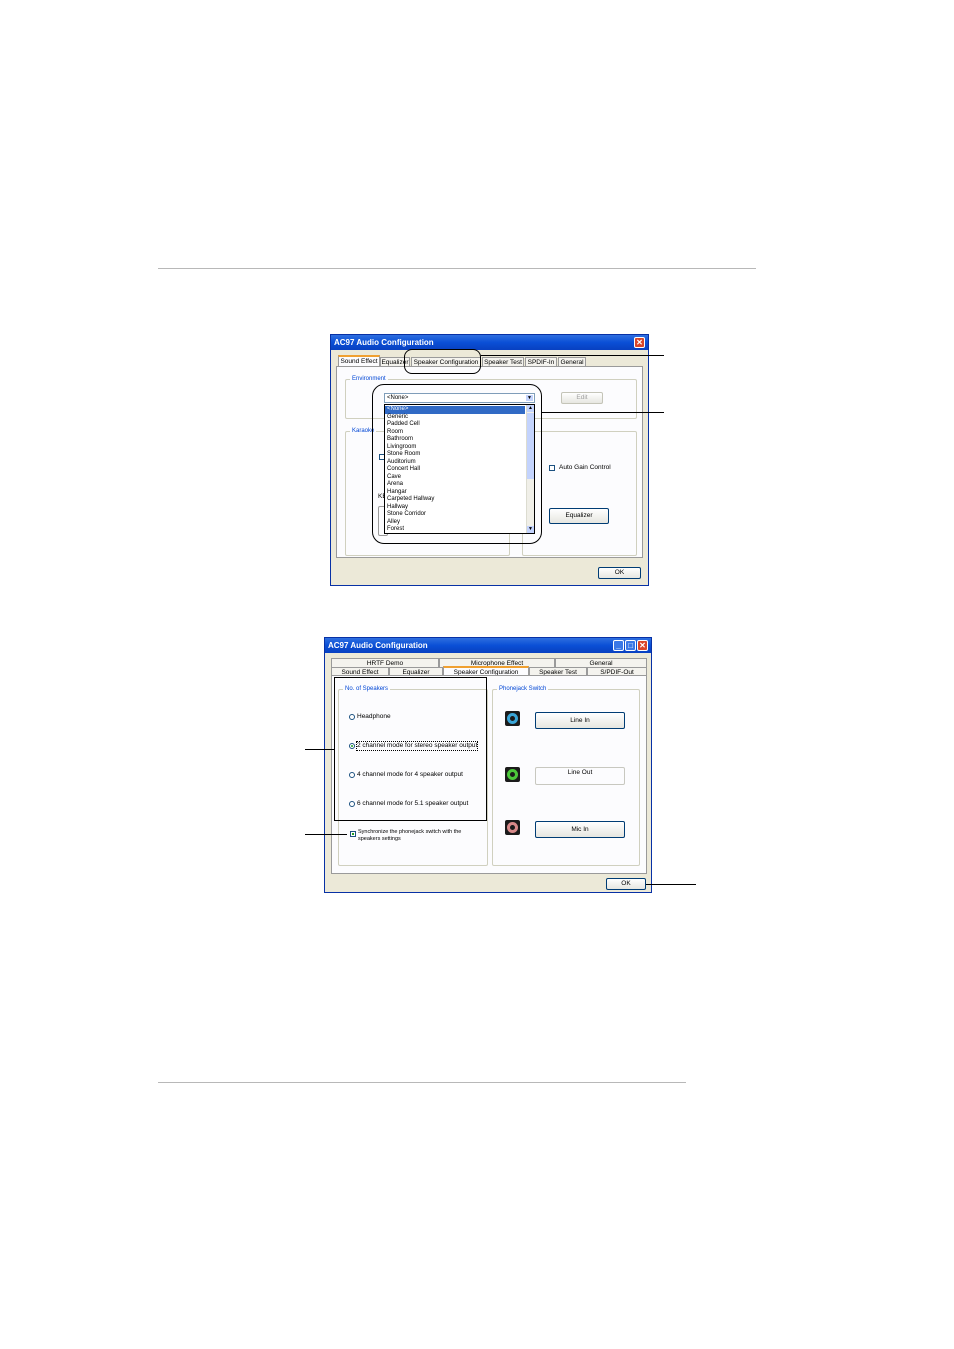  I want to click on line-out-jack-icon, so click(512, 774).